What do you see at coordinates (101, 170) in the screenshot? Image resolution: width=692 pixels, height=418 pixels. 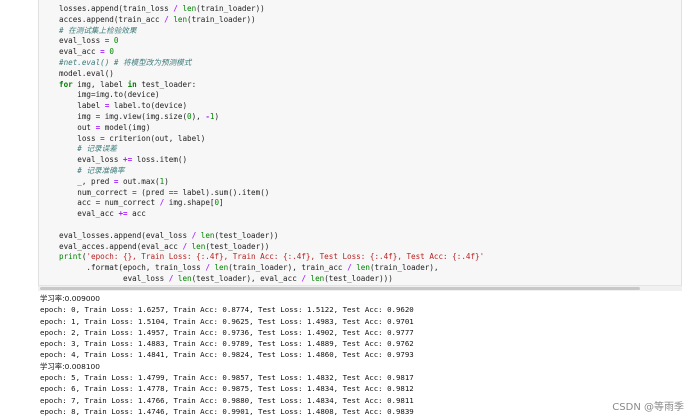 I see `code-token: # 记录准确率` at bounding box center [101, 170].